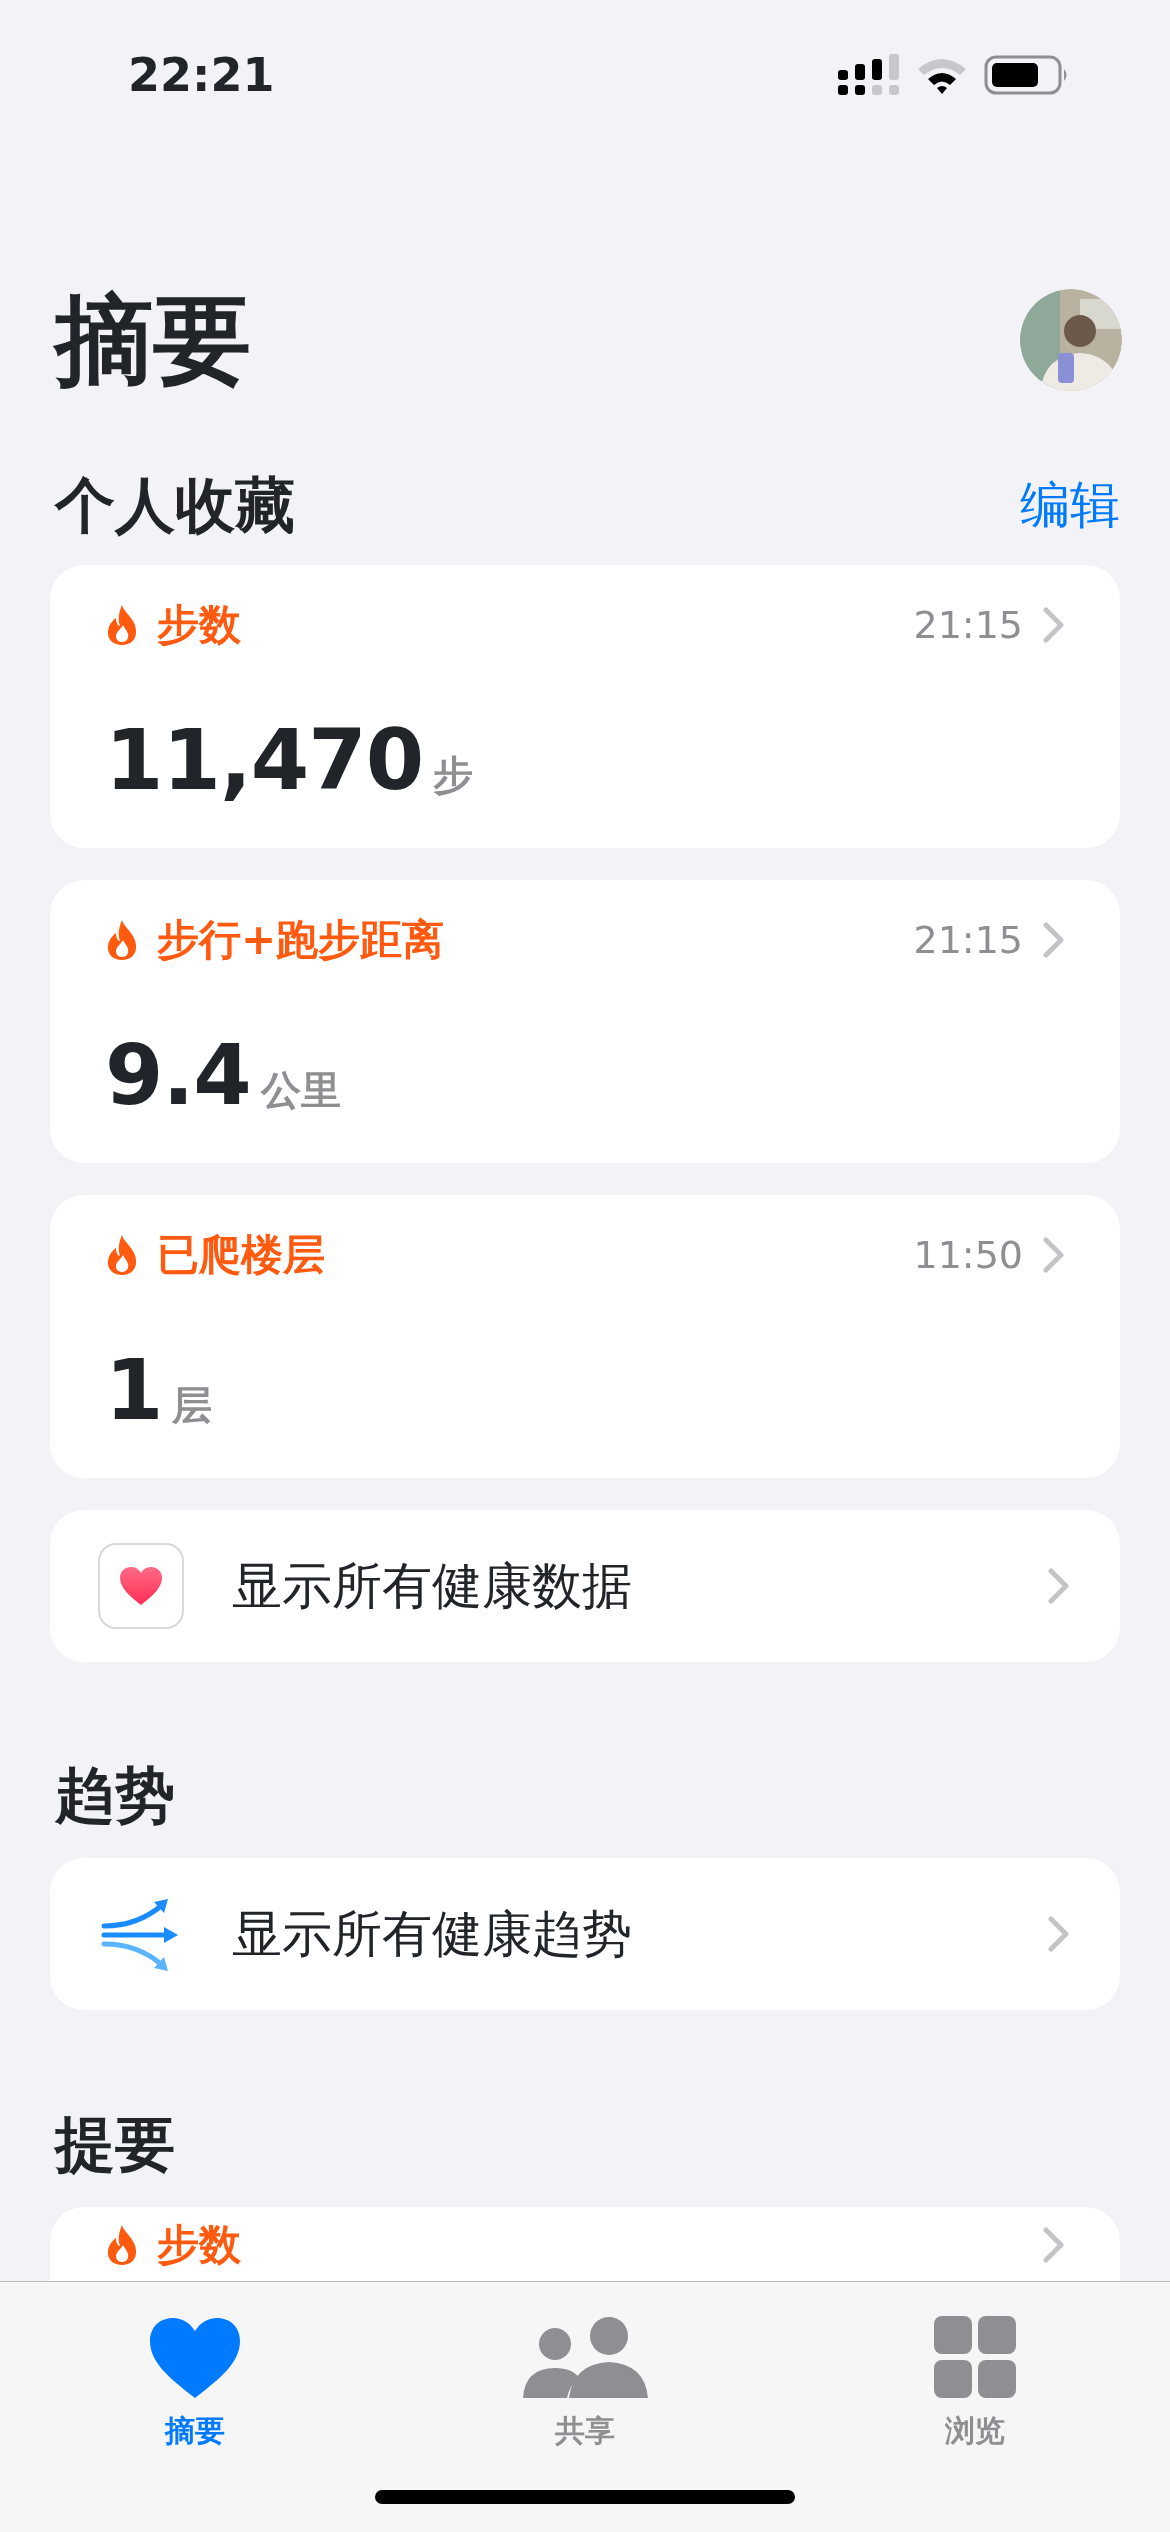 The width and height of the screenshot is (1170, 2532). Describe the element at coordinates (1070, 505) in the screenshot. I see `edit-link: 编辑` at that location.